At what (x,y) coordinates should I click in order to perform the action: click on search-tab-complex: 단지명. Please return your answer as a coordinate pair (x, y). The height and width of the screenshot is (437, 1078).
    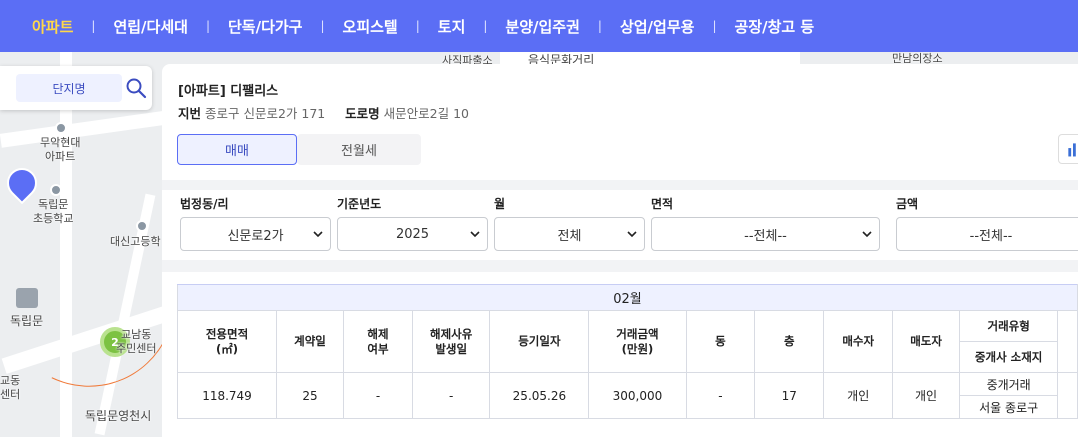
    Looking at the image, I should click on (69, 88).